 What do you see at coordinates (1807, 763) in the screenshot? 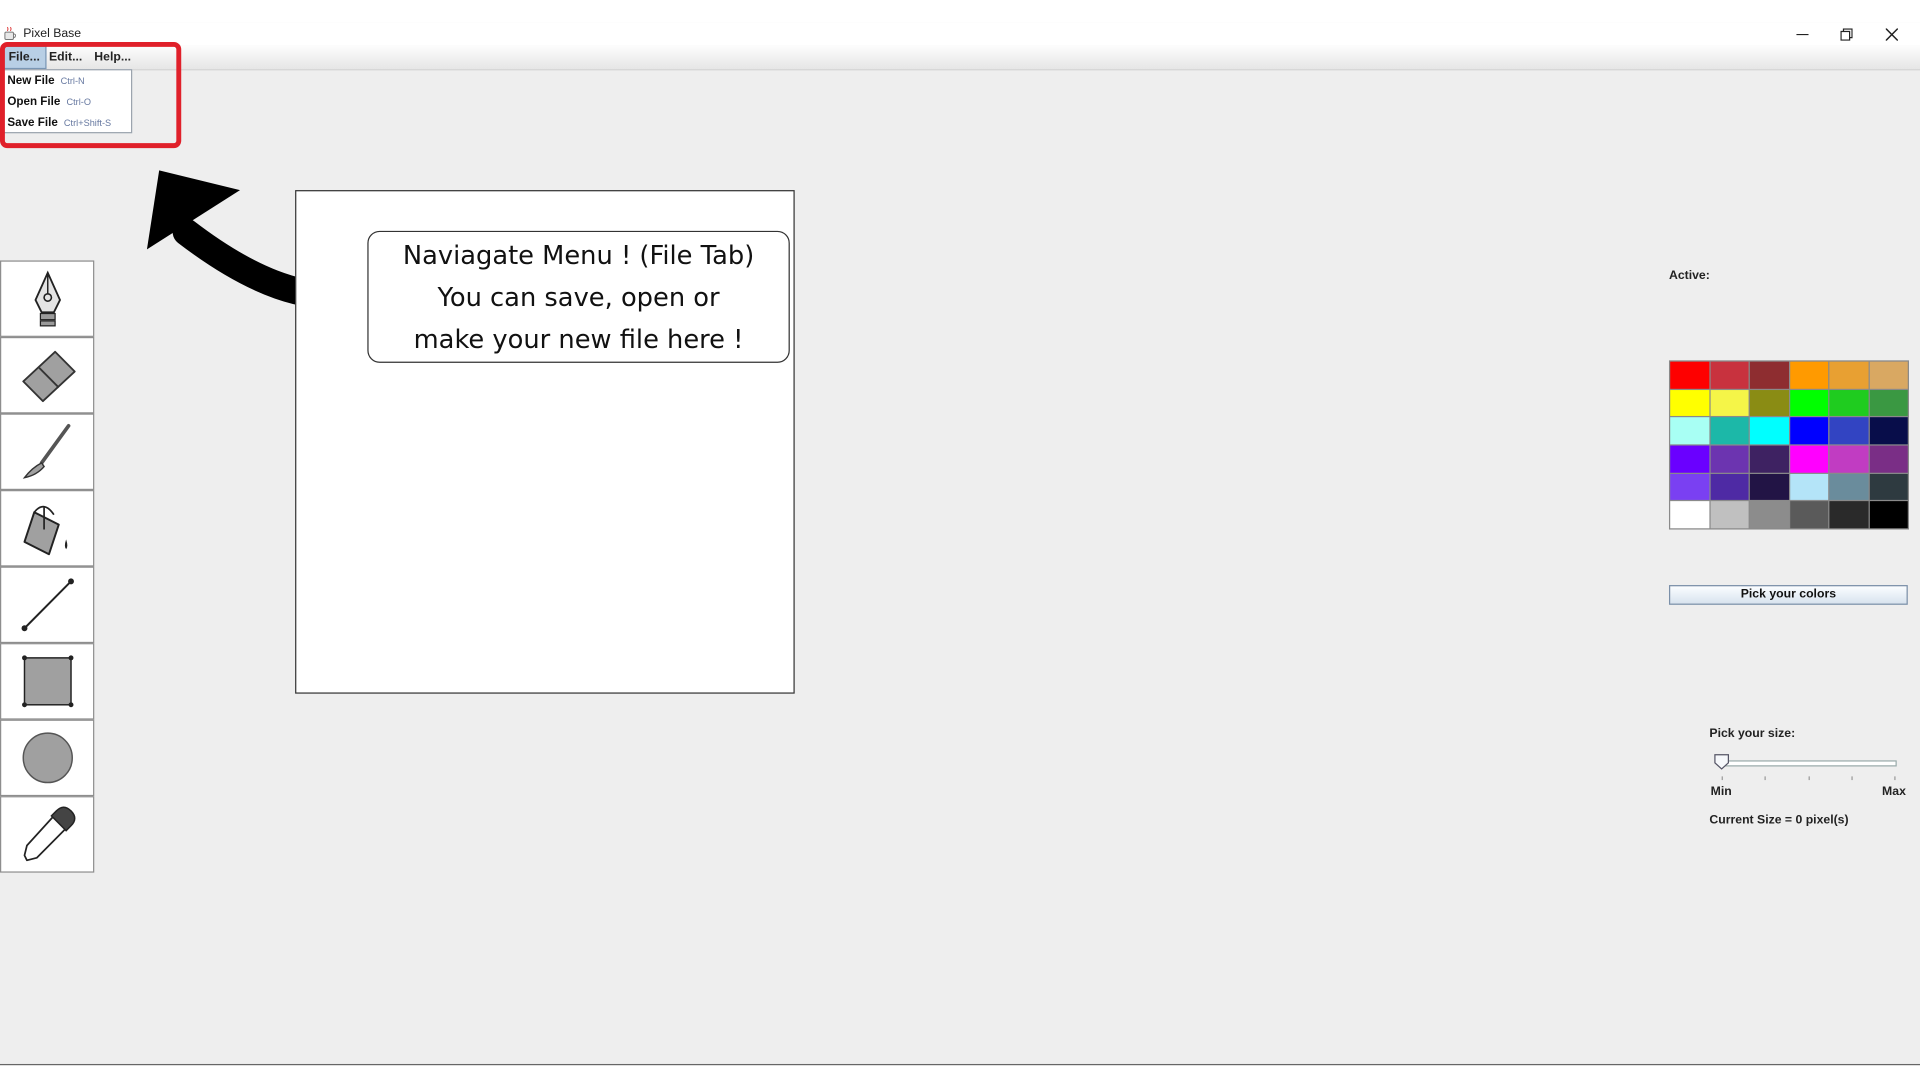
I see `size-slider-track` at bounding box center [1807, 763].